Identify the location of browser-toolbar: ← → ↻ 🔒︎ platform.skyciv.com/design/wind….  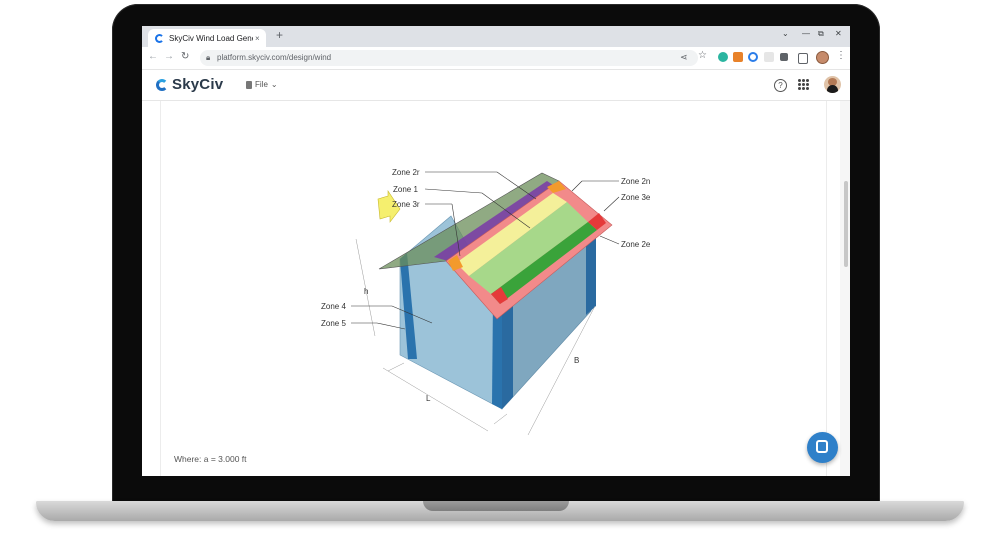
(496, 58).